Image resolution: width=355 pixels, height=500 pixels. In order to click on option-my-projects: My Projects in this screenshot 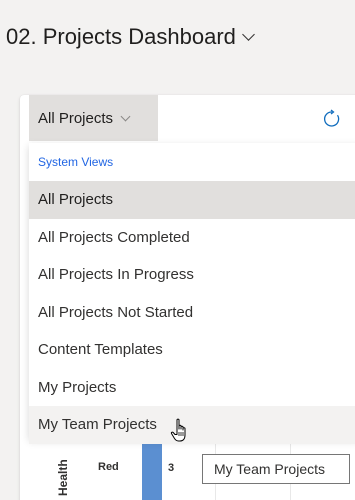, I will do `click(192, 388)`.